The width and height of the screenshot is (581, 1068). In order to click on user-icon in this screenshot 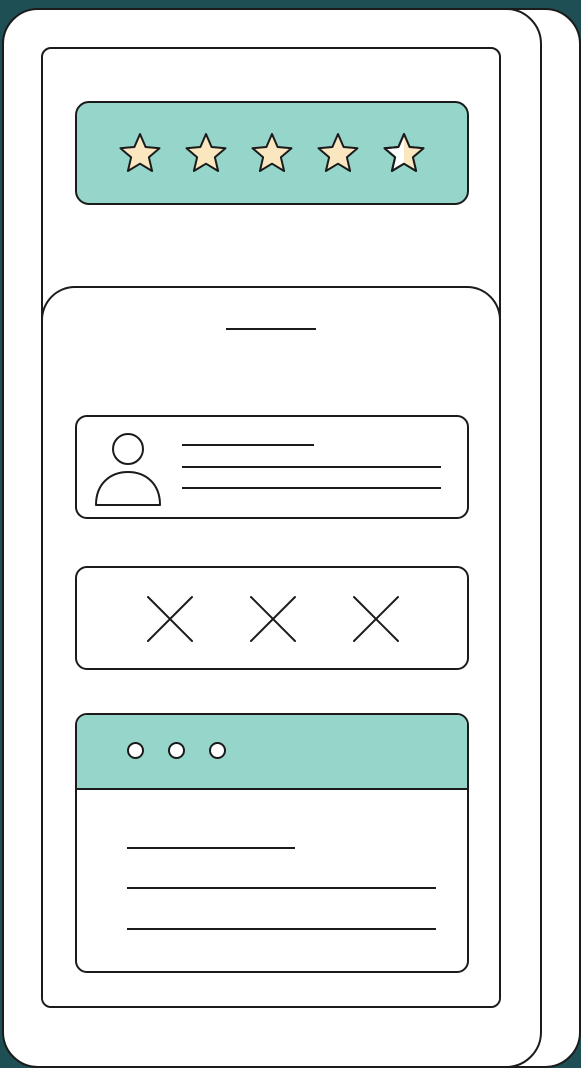, I will do `click(128, 469)`.